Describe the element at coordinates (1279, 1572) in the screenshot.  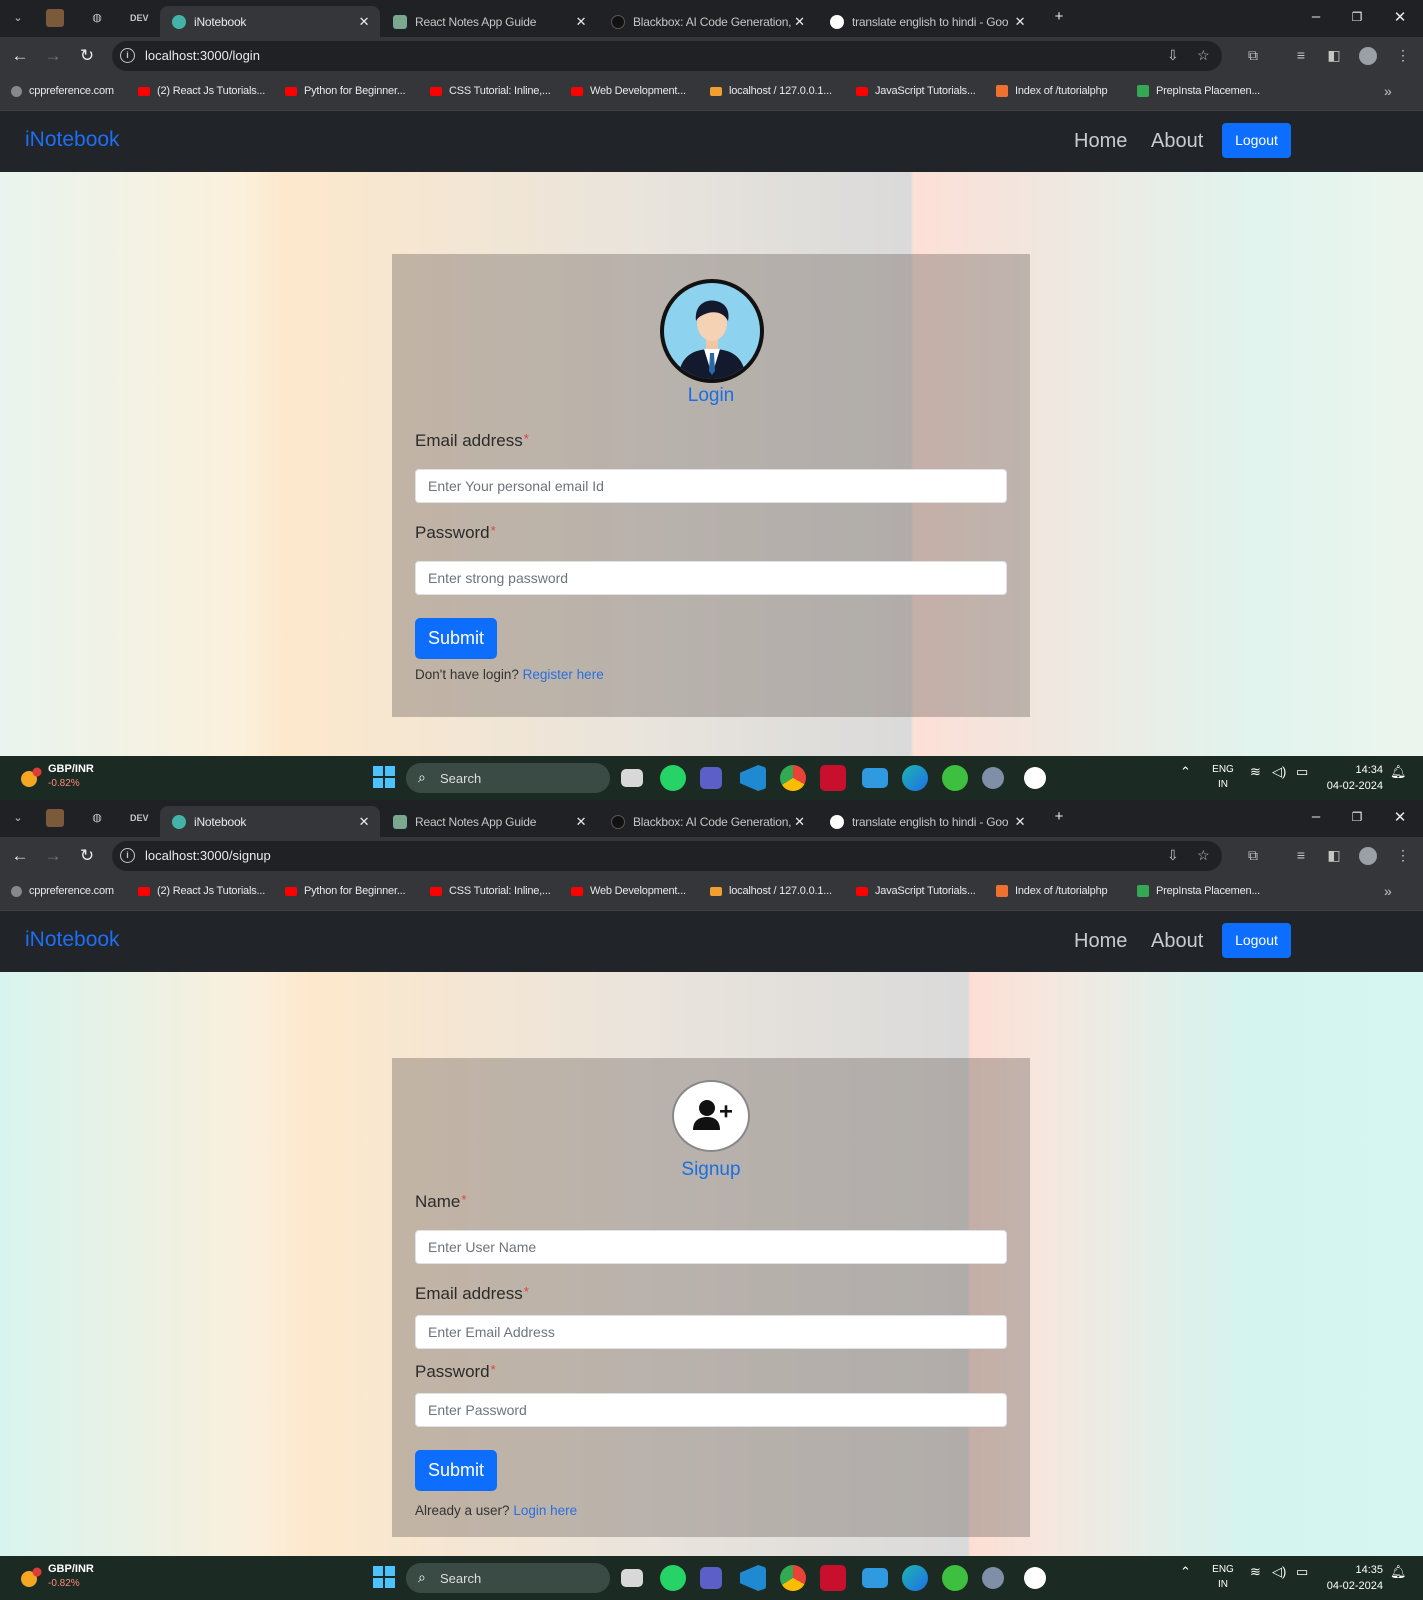
I see `volume-icon: ◁)` at that location.